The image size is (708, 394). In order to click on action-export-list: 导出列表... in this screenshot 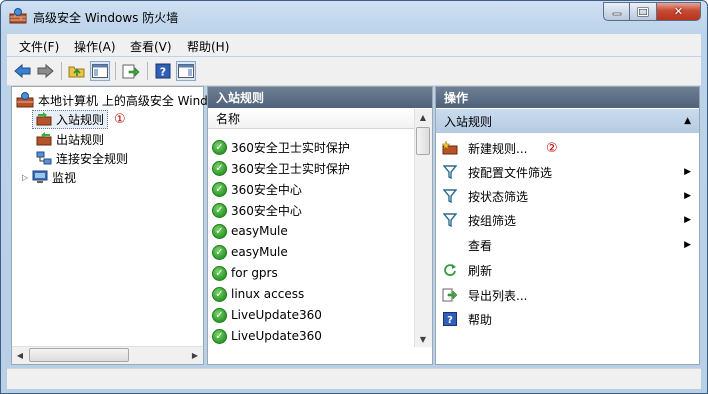, I will do `click(567, 295)`.